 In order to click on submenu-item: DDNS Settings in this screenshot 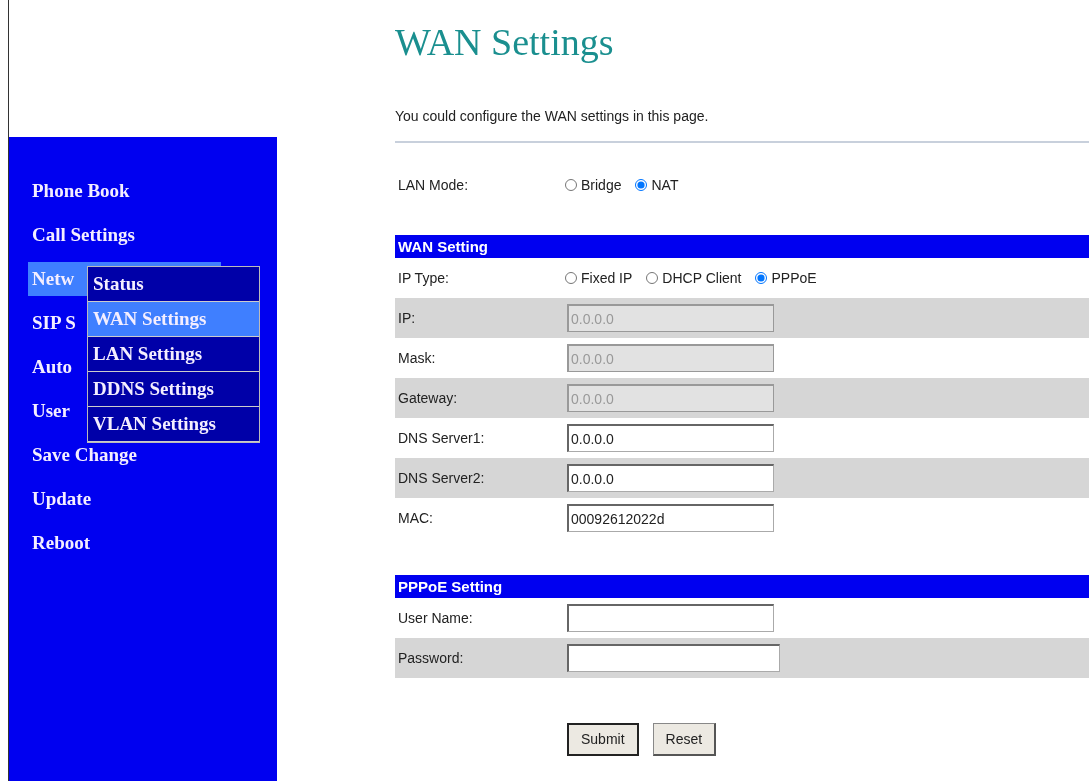, I will do `click(173, 389)`.